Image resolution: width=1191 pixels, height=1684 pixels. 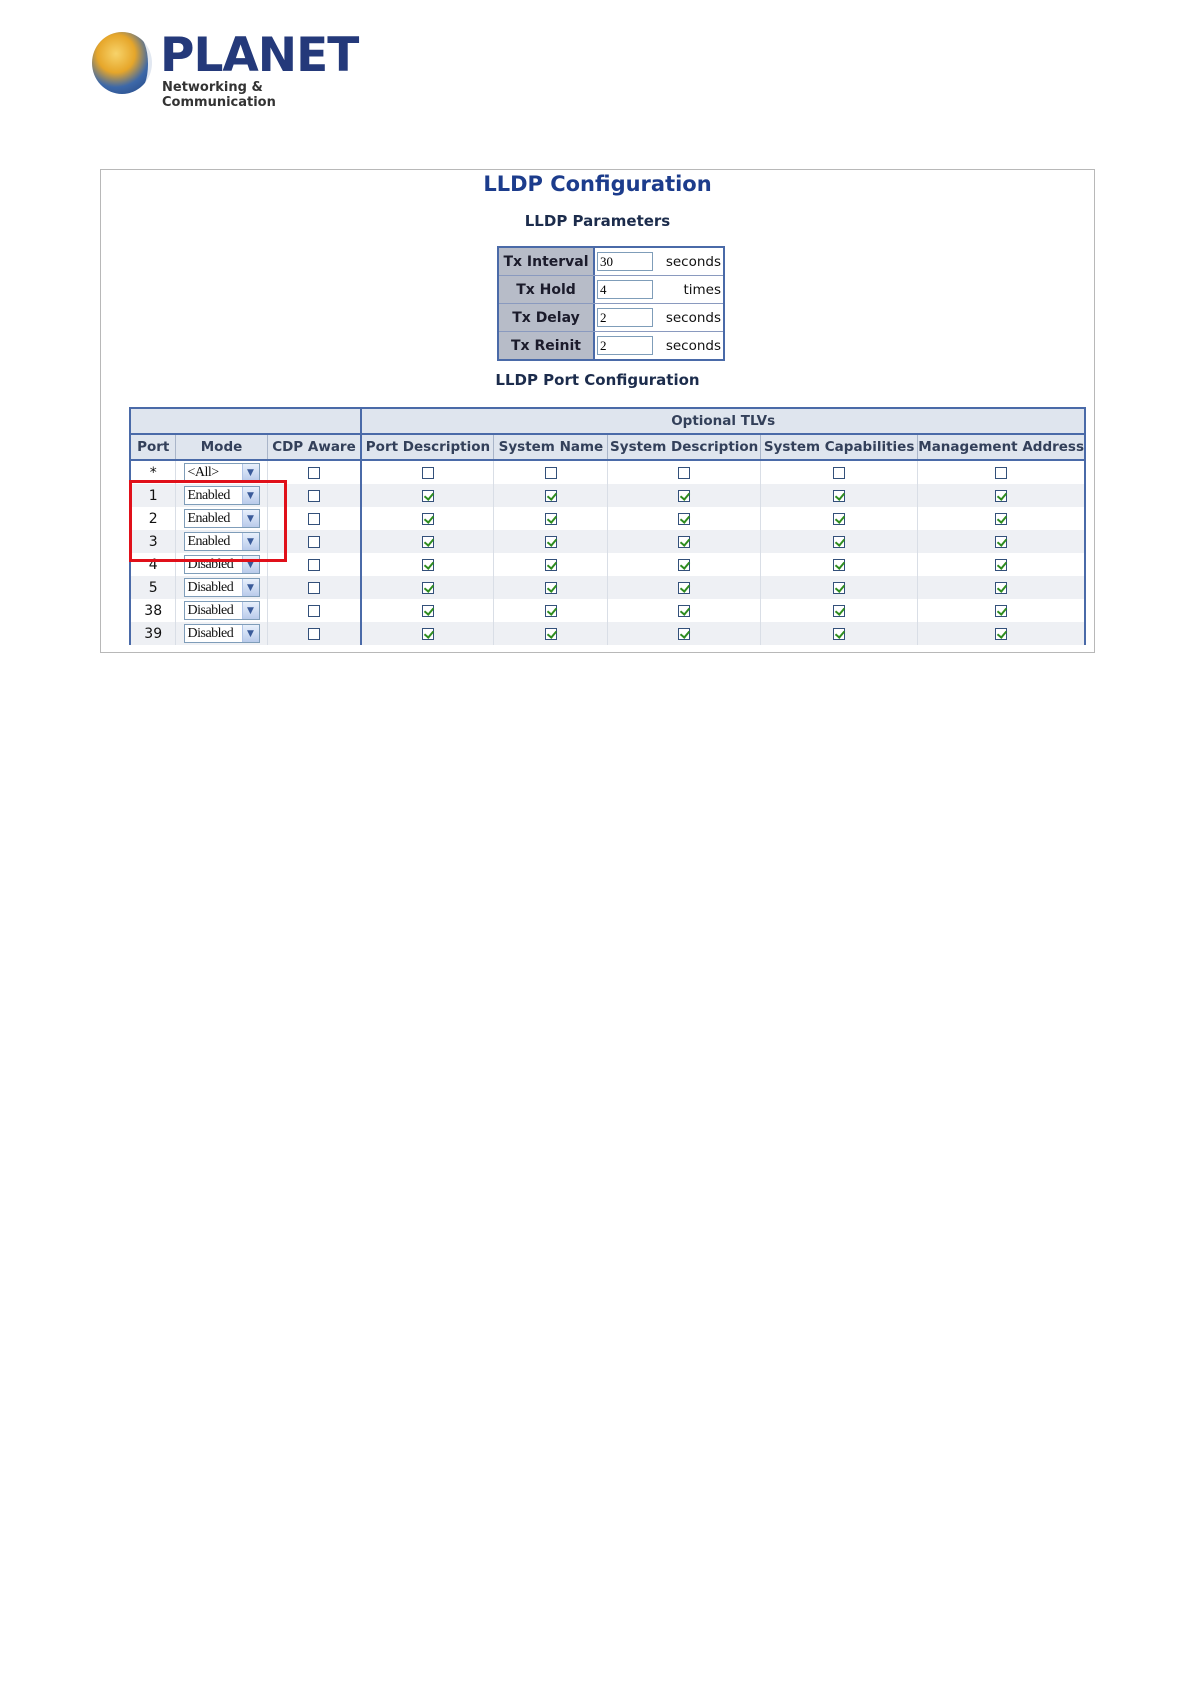 I want to click on mode-select: <All> ▼, so click(x=221, y=472).